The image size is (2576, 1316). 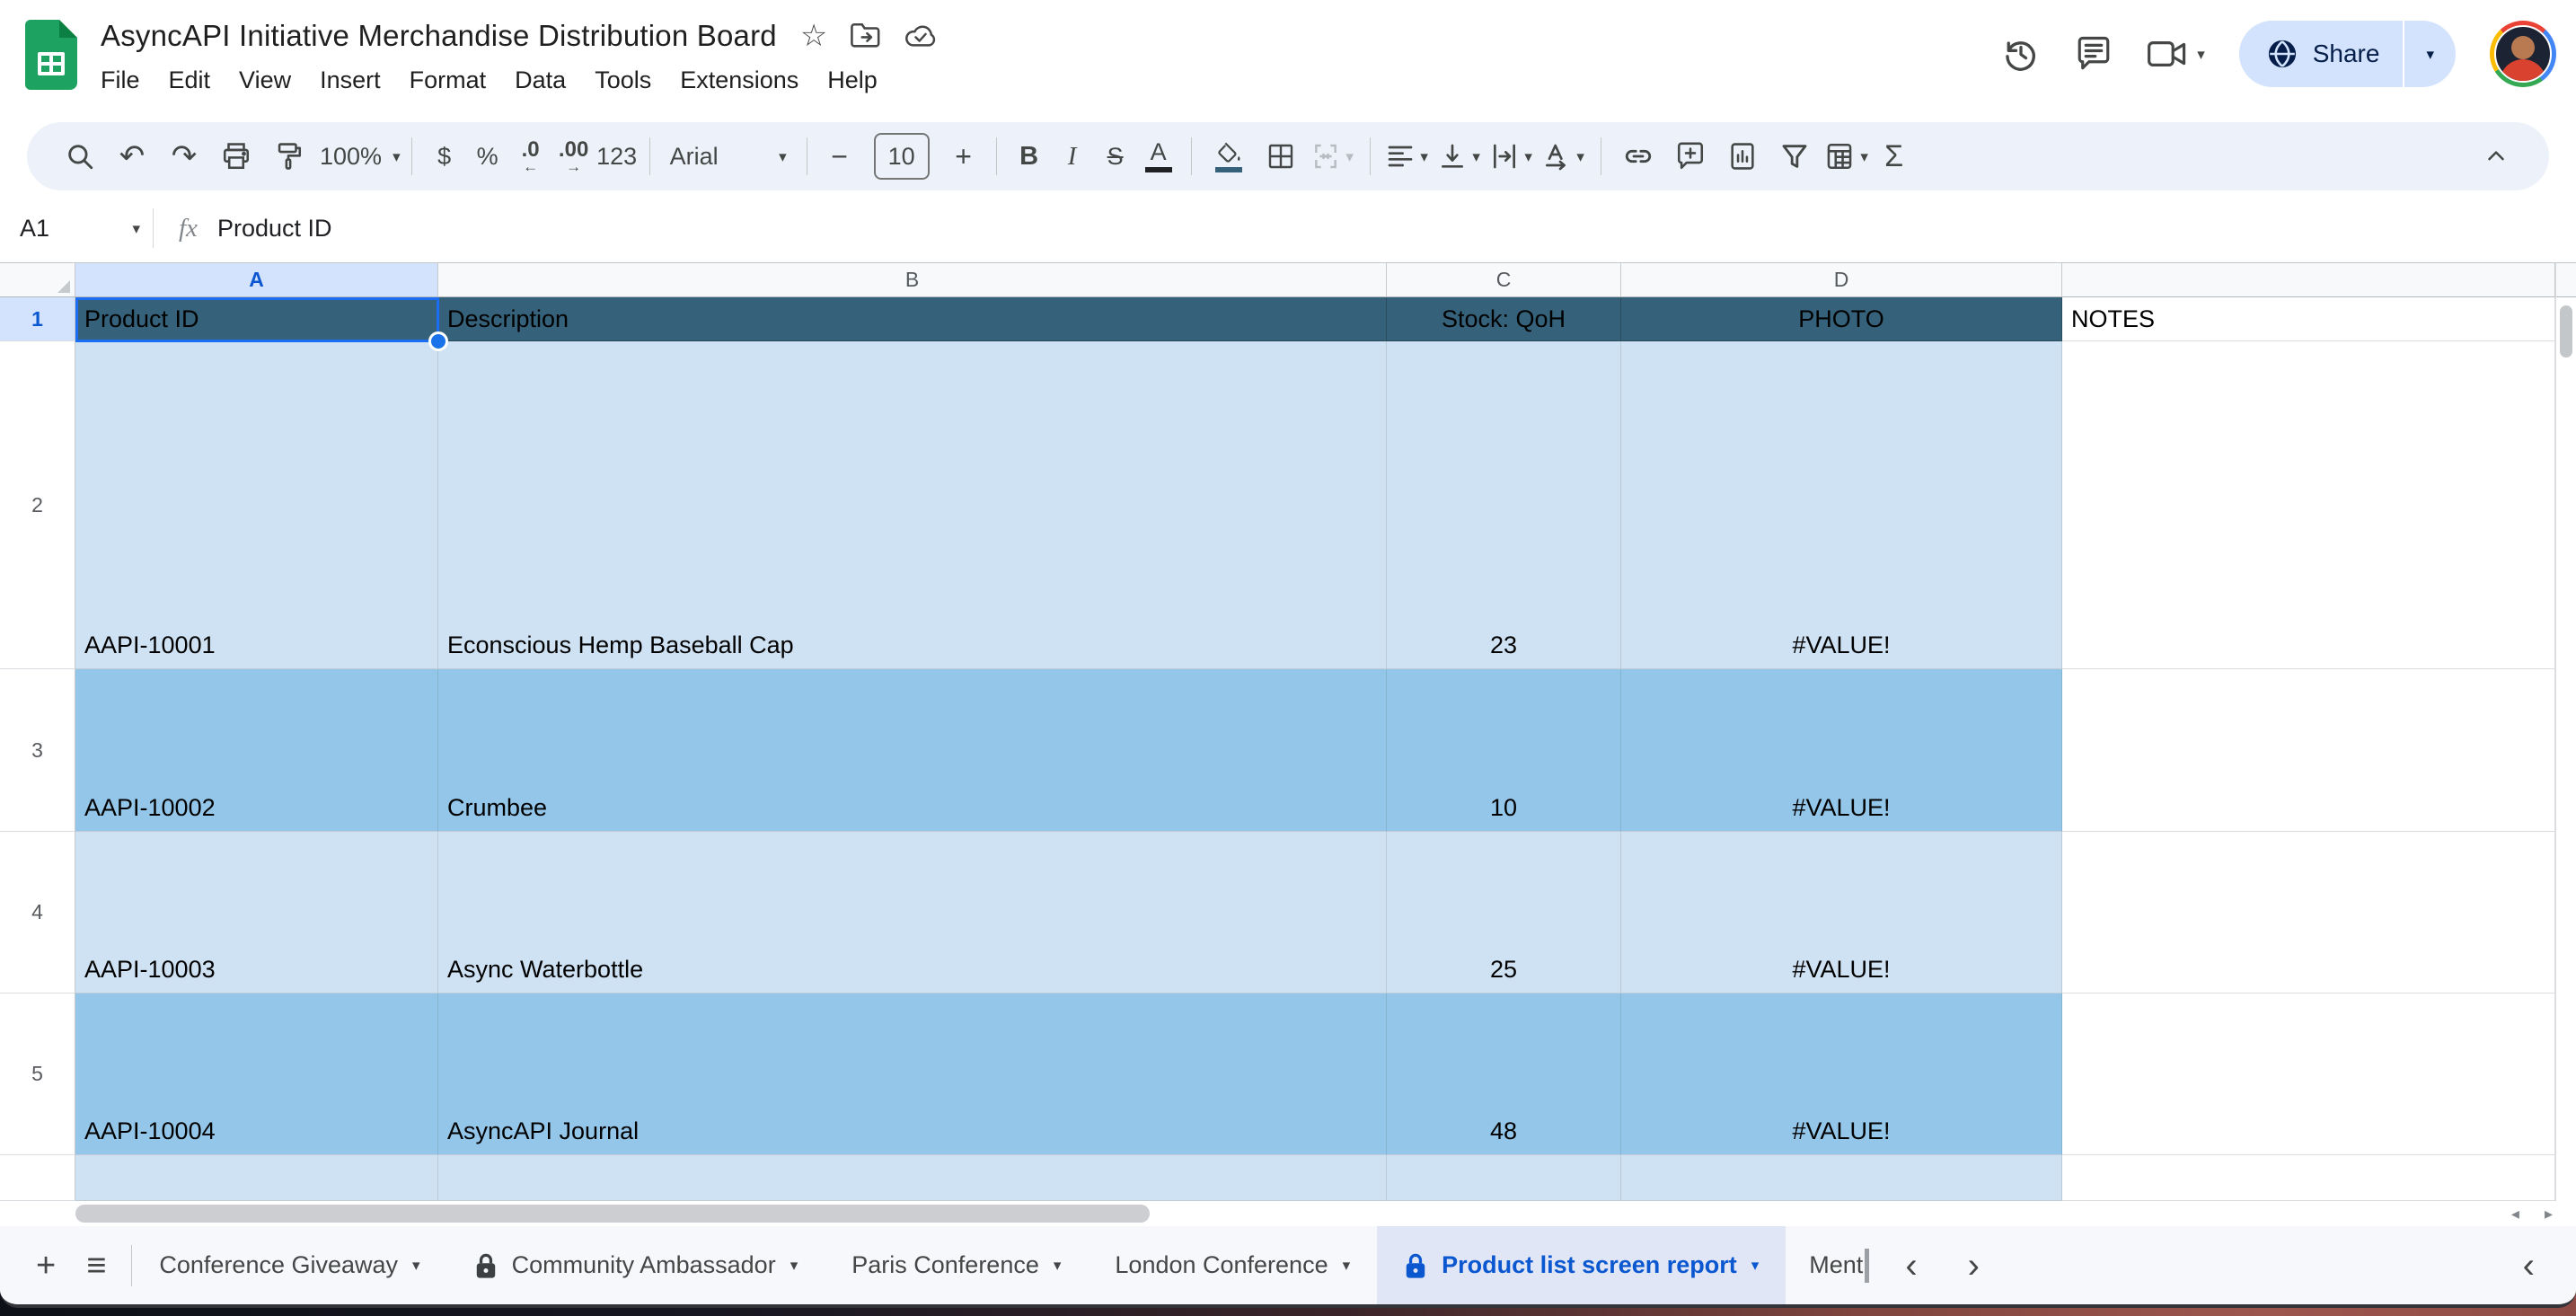 What do you see at coordinates (1407, 156) in the screenshot?
I see `horizontal-align-button: ▾` at bounding box center [1407, 156].